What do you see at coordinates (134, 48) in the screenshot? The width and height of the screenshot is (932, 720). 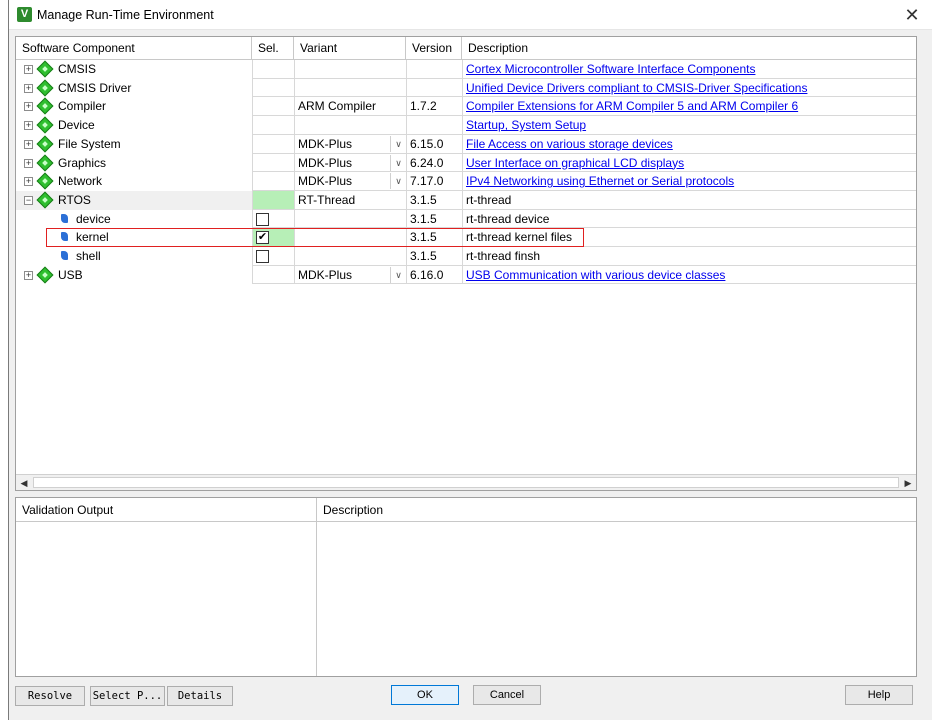 I see `header-software-component: Software Component` at bounding box center [134, 48].